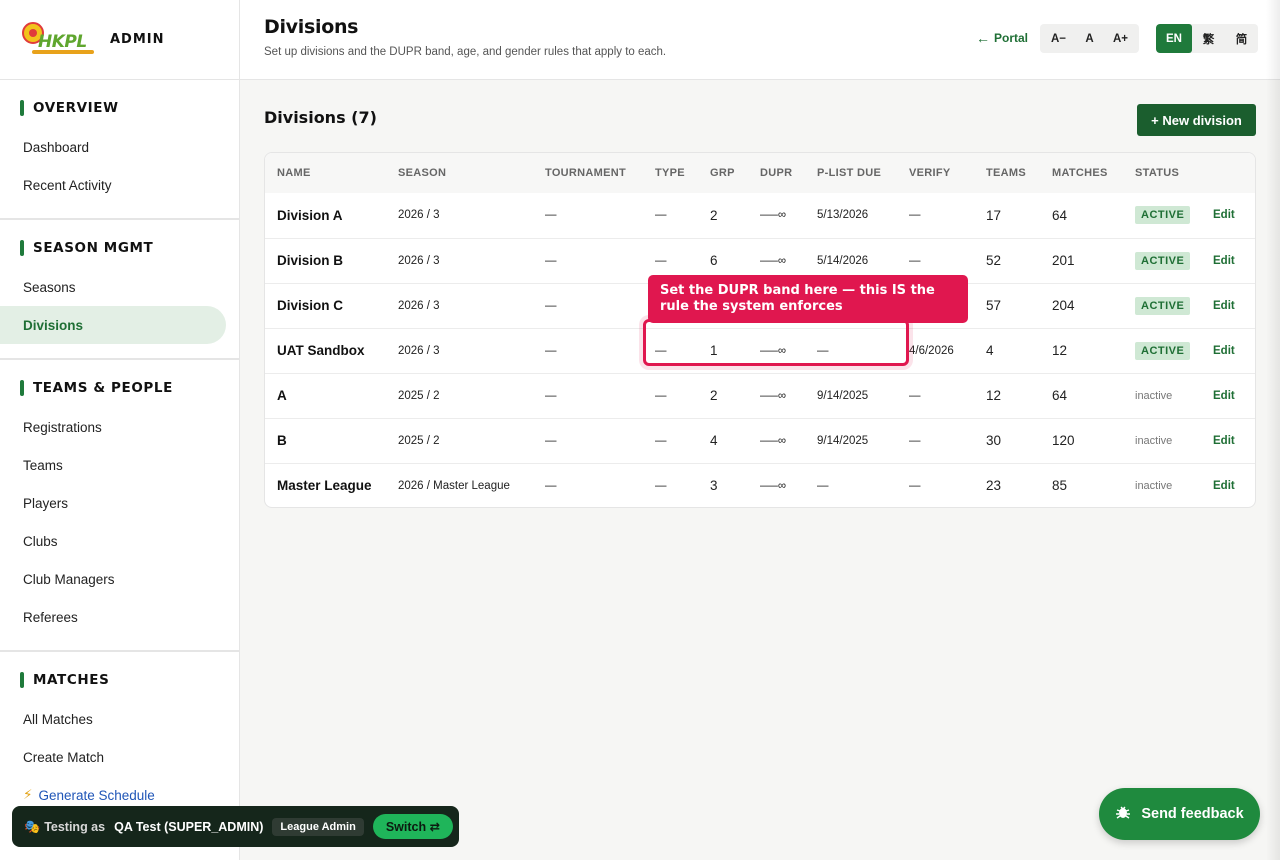 Image resolution: width=1280 pixels, height=860 pixels. What do you see at coordinates (1060, 350) in the screenshot?
I see `matches-cell: 12` at bounding box center [1060, 350].